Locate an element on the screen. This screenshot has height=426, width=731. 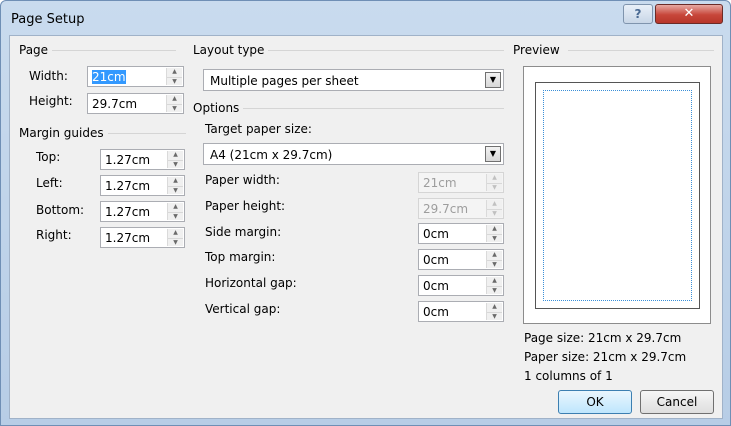
horizontal-gap-spin-buttons: ▲ ▼ is located at coordinates (494, 285).